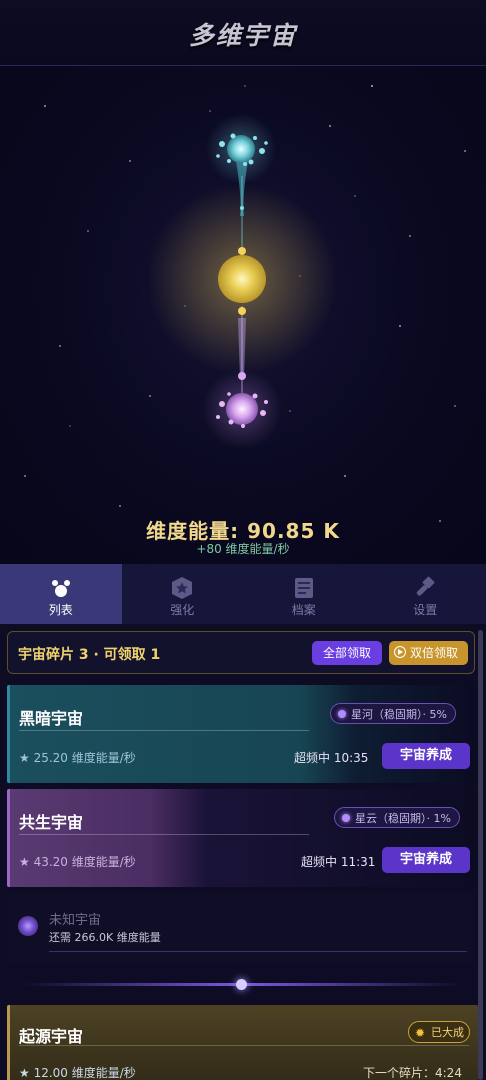 This screenshot has height=1080, width=486. Describe the element at coordinates (338, 862) in the screenshot. I see `overclock-timer: 超频中 11:31` at that location.